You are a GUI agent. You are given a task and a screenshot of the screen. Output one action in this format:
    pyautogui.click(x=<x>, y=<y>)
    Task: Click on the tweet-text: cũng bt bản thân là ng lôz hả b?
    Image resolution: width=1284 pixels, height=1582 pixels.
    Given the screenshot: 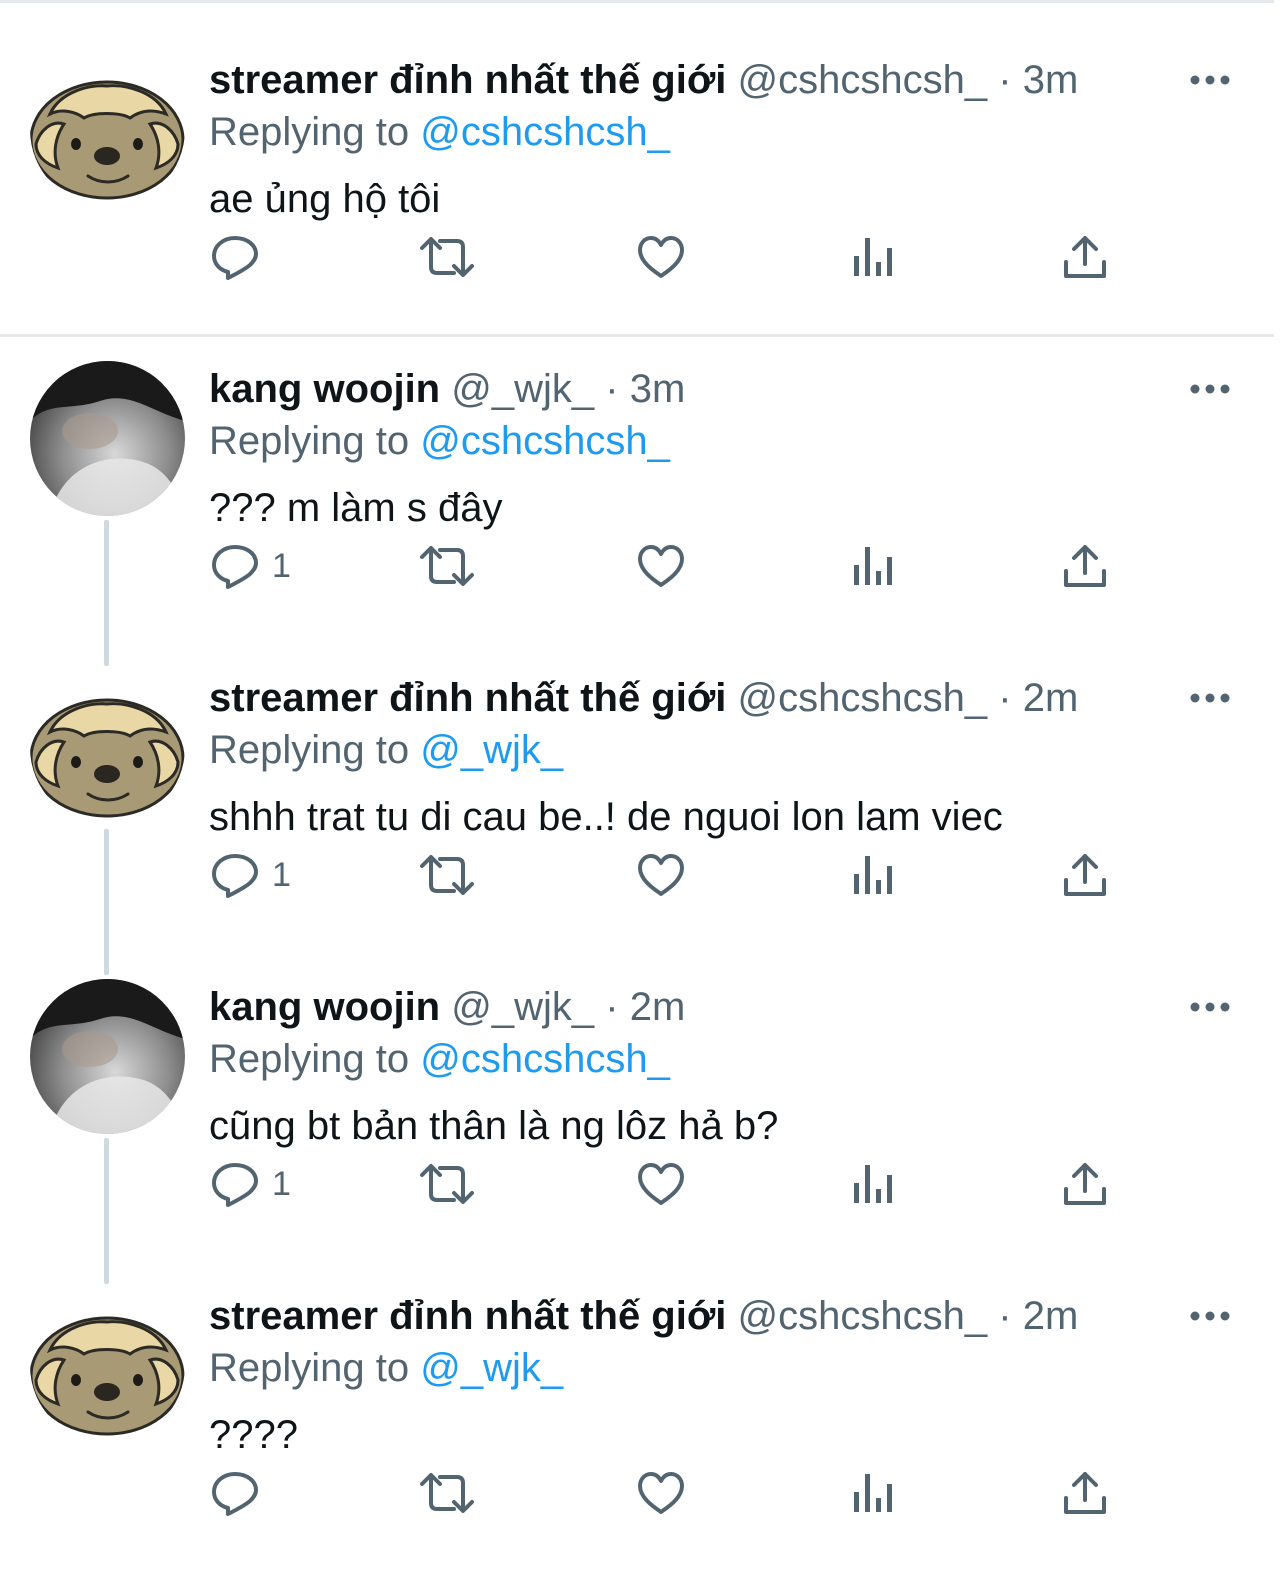 What is the action you would take?
    pyautogui.click(x=494, y=1126)
    